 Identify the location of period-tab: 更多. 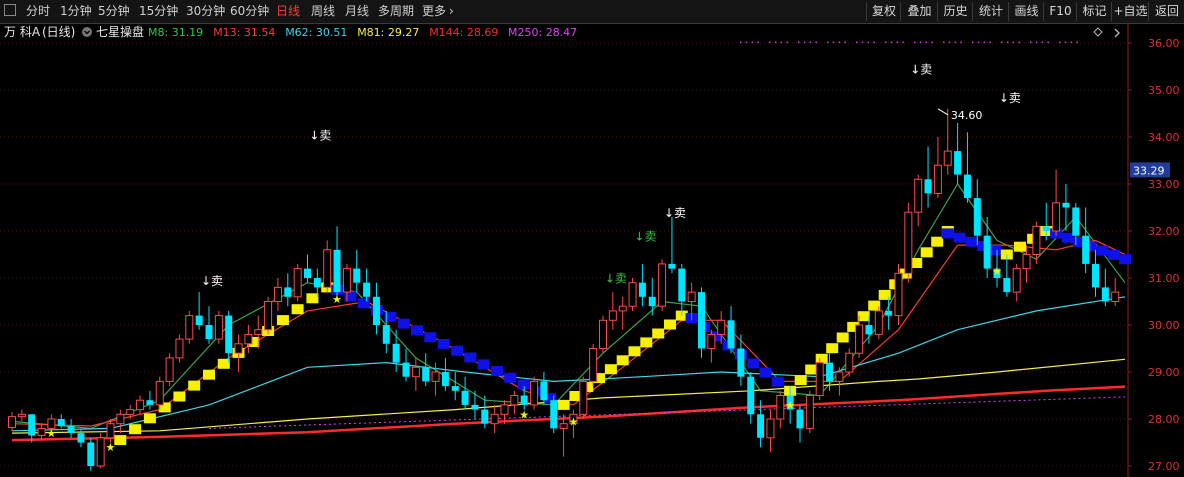
(434, 11).